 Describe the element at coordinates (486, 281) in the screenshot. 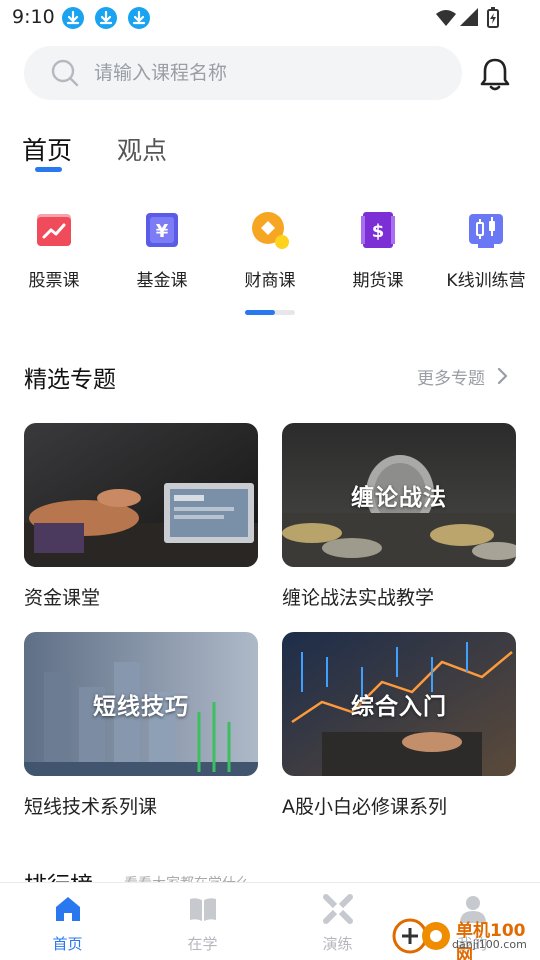

I see `category-label: K线训练营` at that location.